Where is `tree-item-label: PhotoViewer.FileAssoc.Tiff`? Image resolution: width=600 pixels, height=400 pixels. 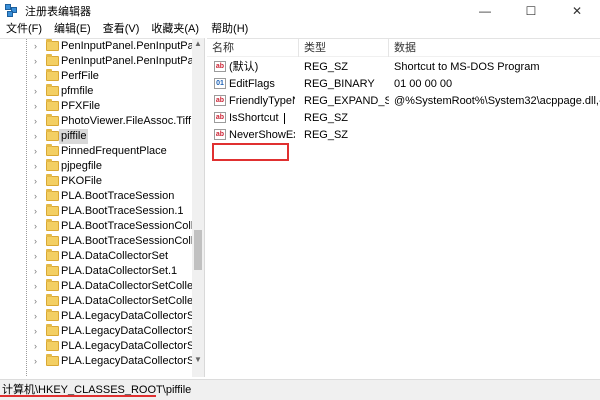 tree-item-label: PhotoViewer.FileAssoc.Tiff is located at coordinates (126, 121).